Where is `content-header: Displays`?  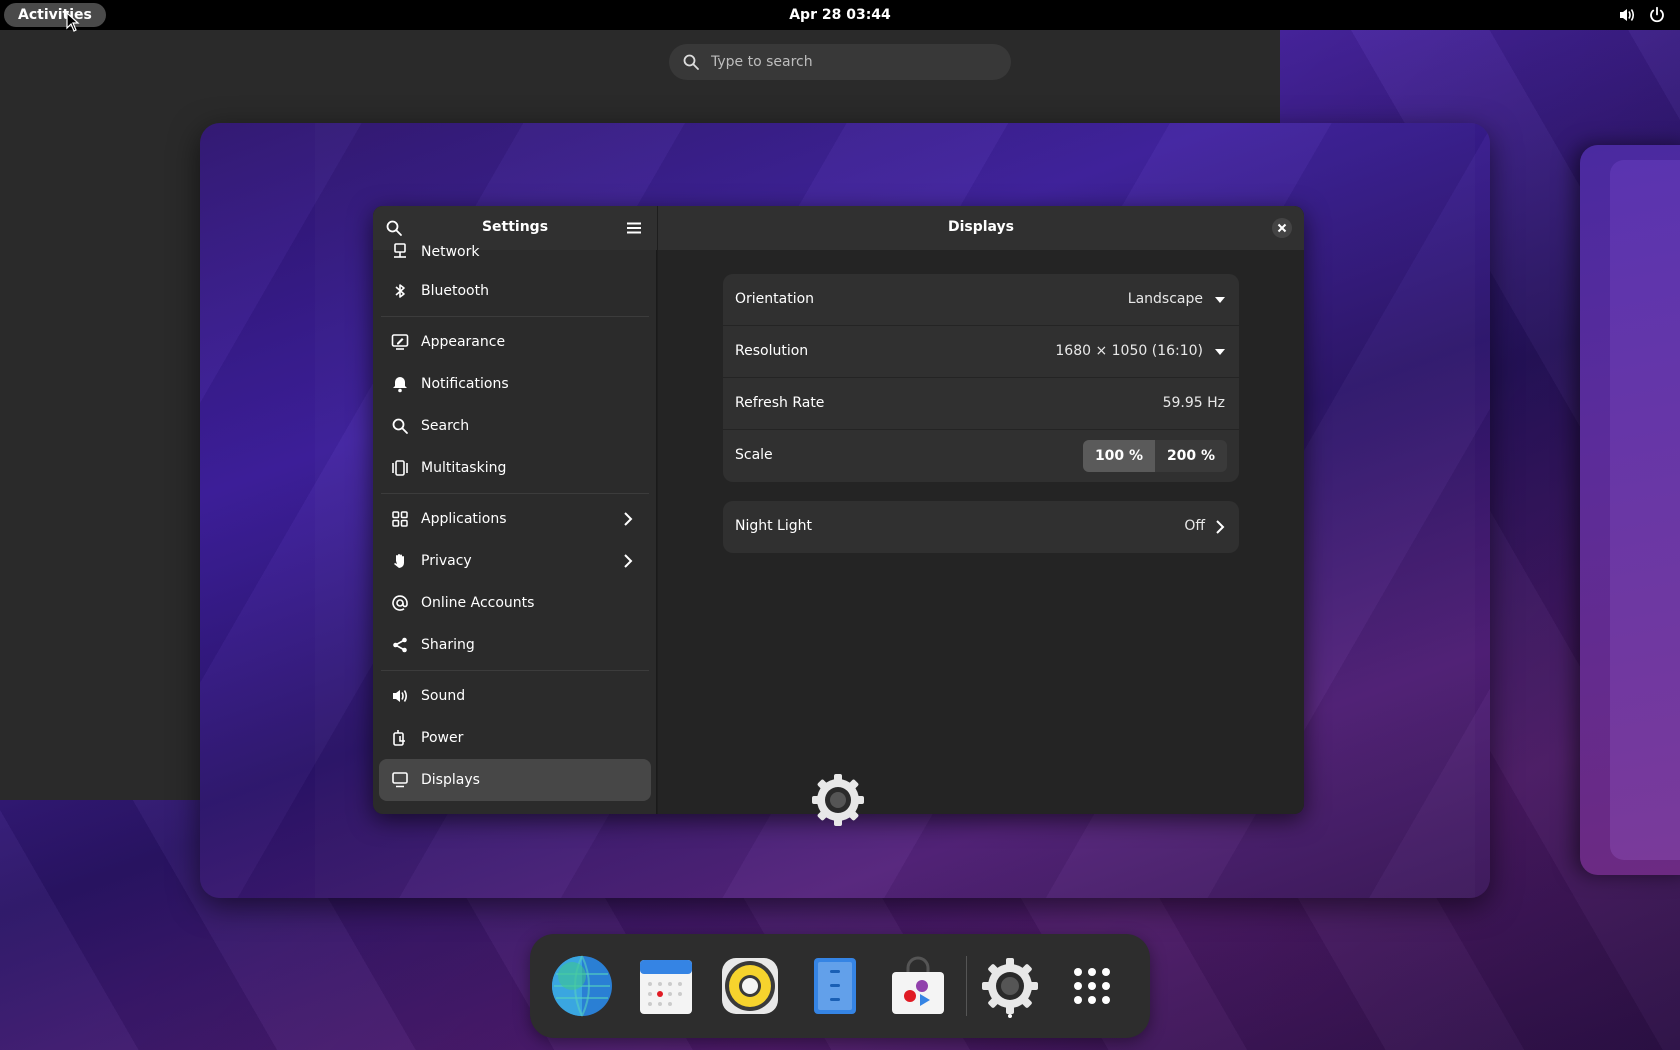
content-header: Displays is located at coordinates (981, 228).